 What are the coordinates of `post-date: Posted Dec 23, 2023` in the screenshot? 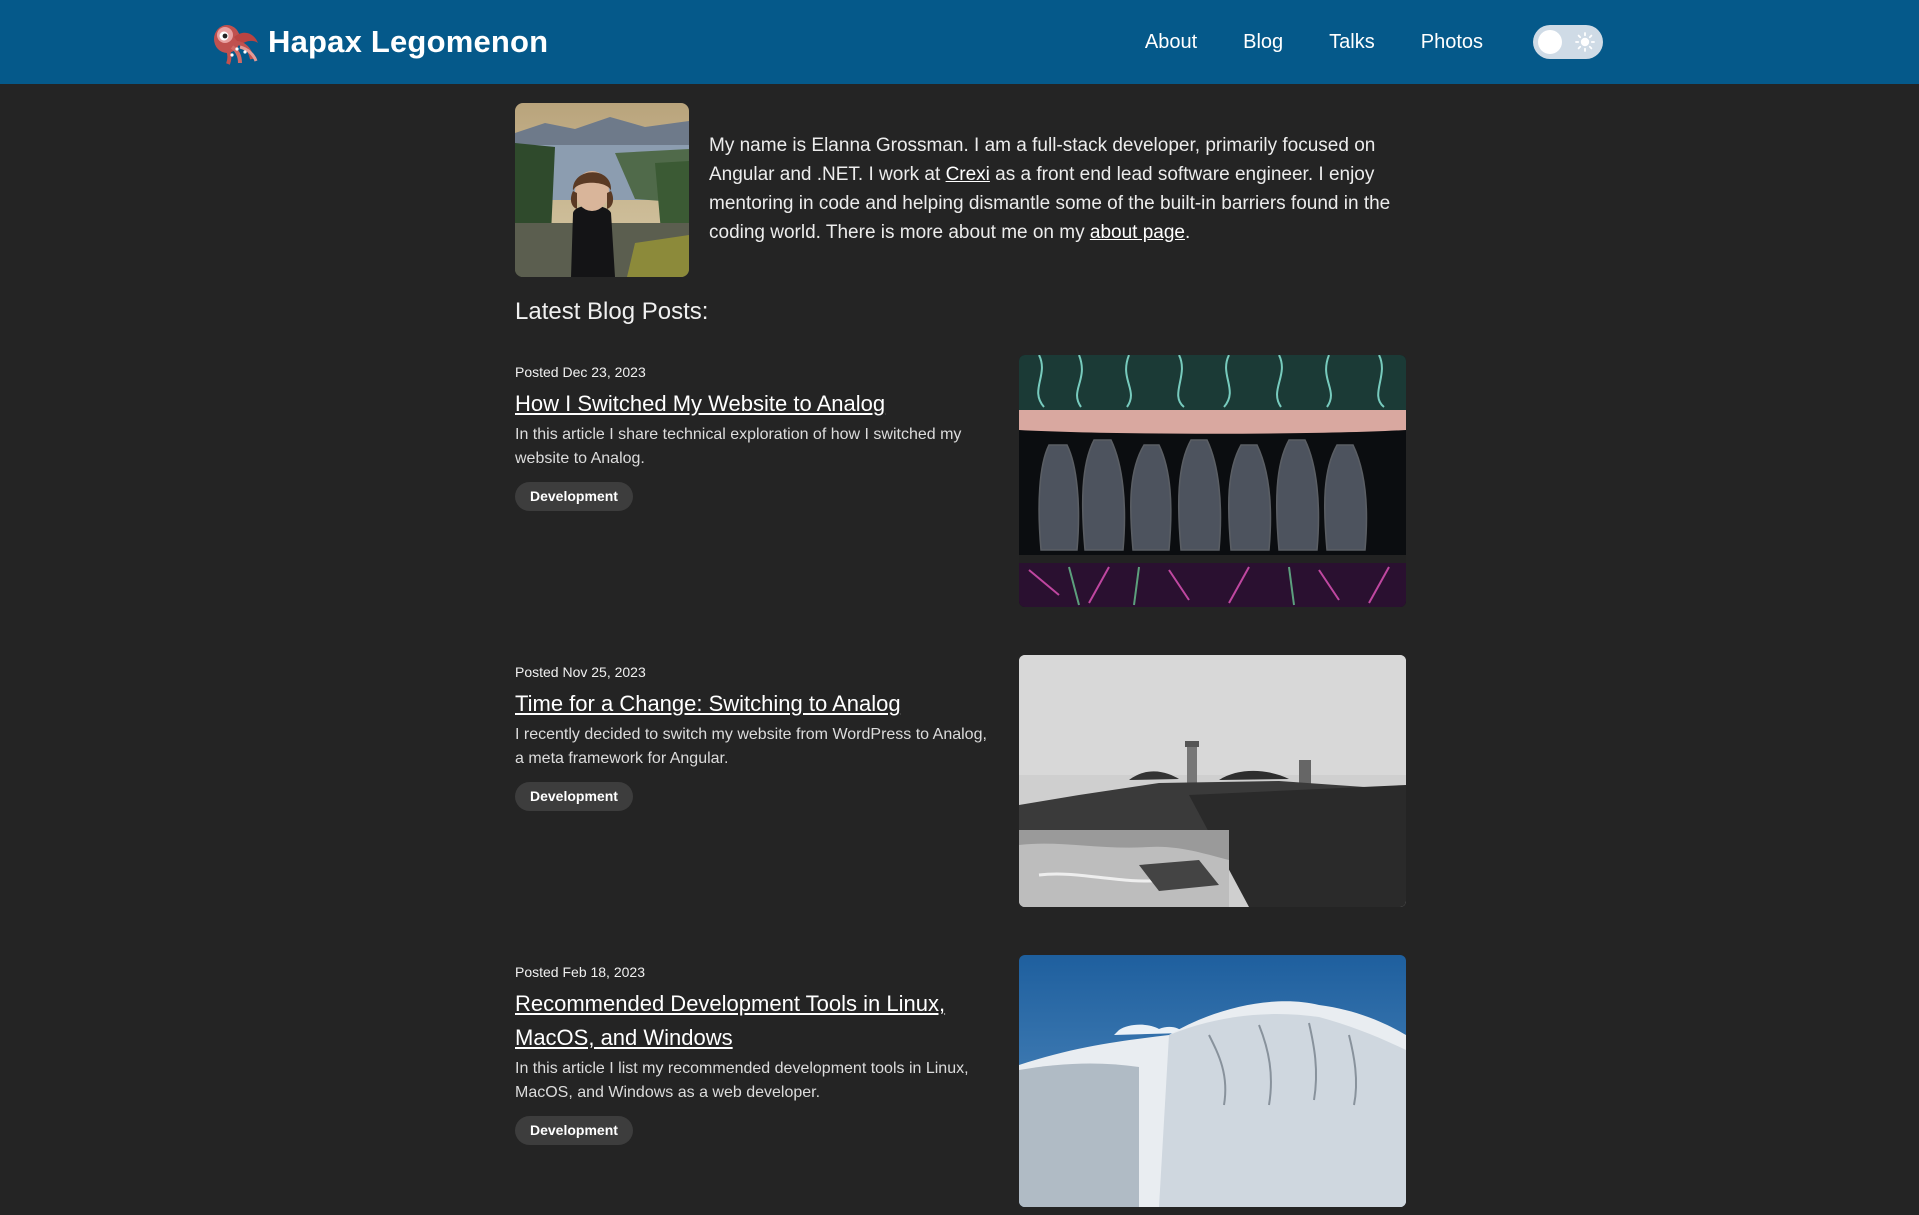 It's located at (580, 372).